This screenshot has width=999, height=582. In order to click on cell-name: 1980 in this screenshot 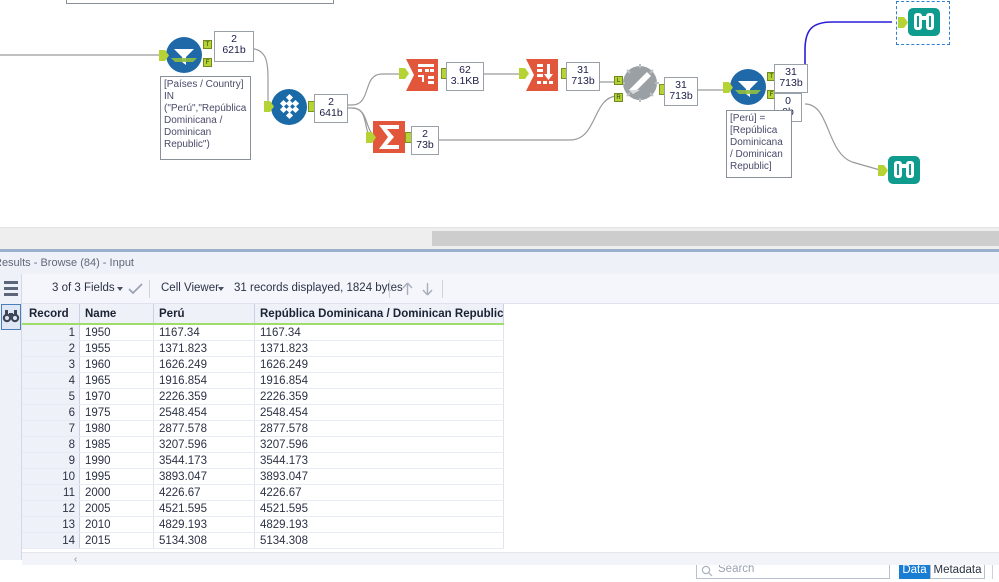, I will do `click(116, 428)`.